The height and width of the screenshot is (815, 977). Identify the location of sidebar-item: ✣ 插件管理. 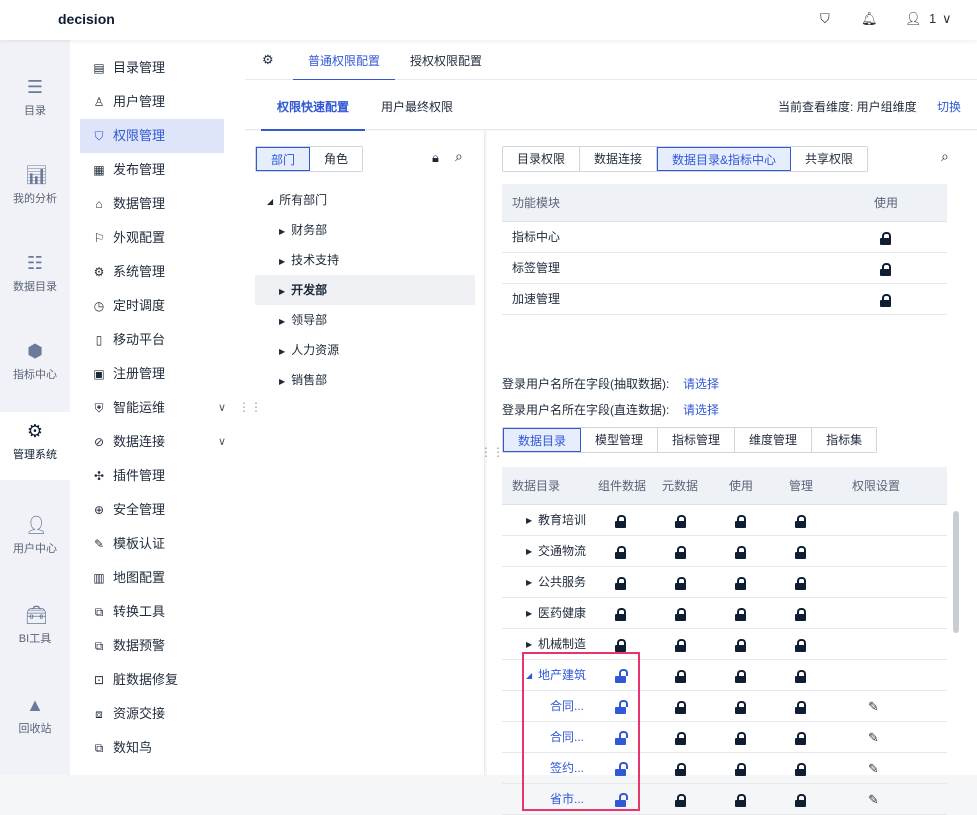
(152, 476).